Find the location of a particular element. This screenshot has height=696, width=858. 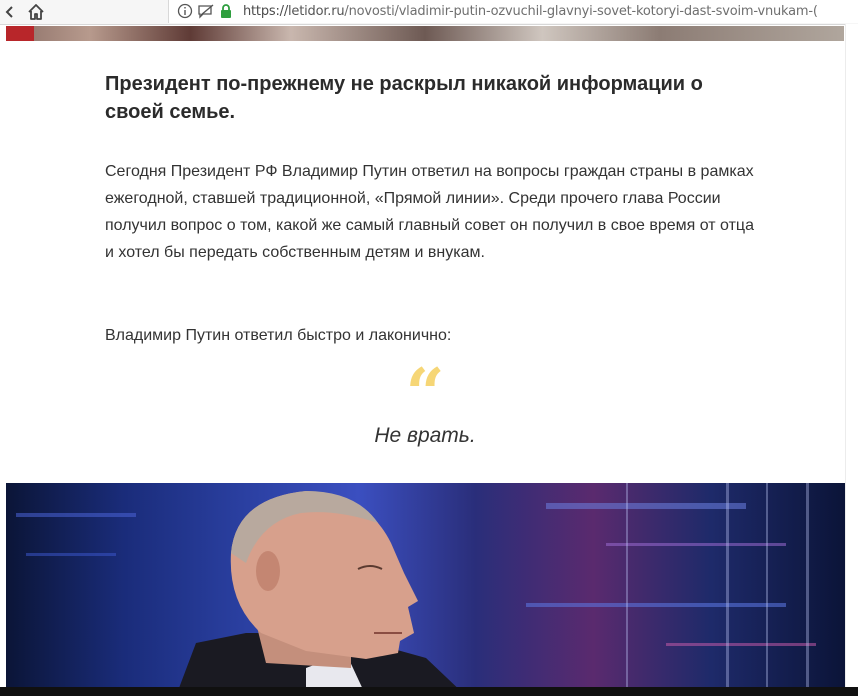

taskbar is located at coordinates (429, 691).